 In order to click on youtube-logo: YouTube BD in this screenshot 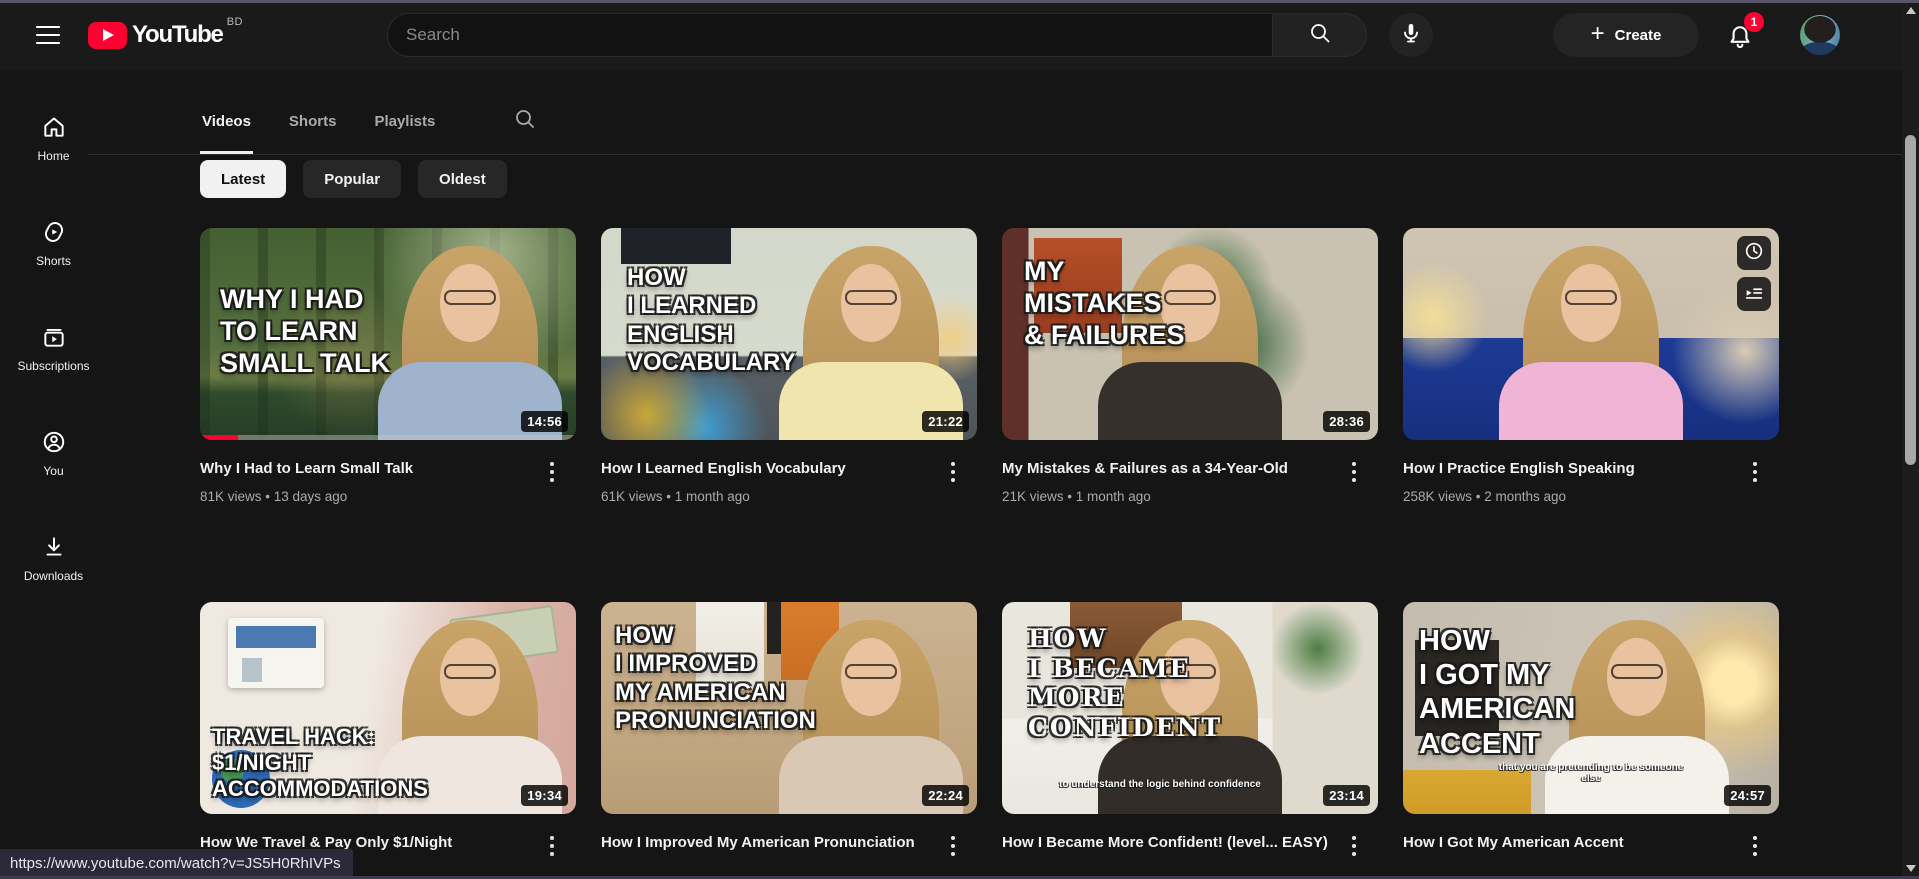, I will do `click(165, 32)`.